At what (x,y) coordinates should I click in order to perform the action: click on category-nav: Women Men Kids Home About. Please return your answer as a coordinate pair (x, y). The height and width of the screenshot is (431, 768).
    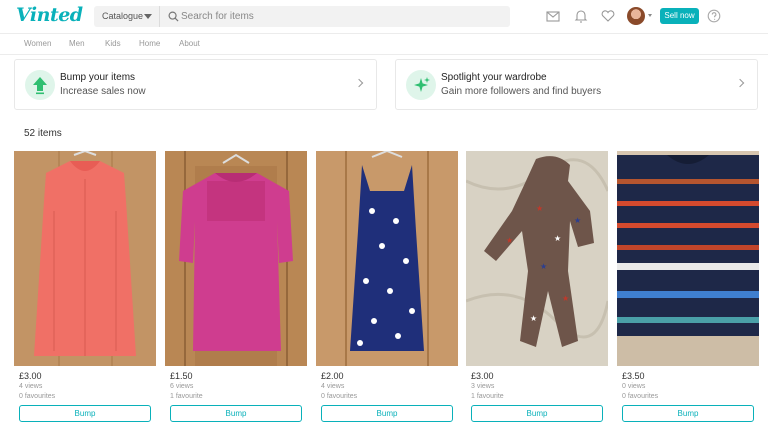
    Looking at the image, I should click on (384, 44).